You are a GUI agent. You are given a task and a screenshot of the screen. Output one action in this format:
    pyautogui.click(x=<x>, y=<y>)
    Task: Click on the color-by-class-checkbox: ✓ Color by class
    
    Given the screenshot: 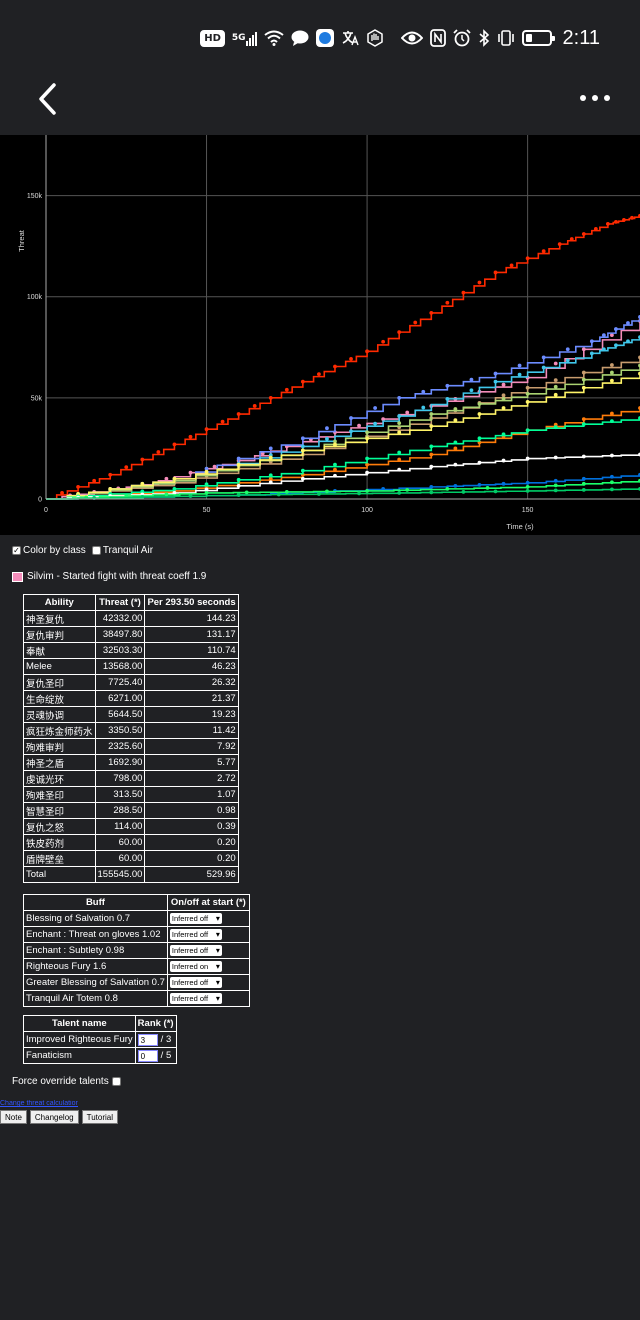 What is the action you would take?
    pyautogui.click(x=49, y=550)
    